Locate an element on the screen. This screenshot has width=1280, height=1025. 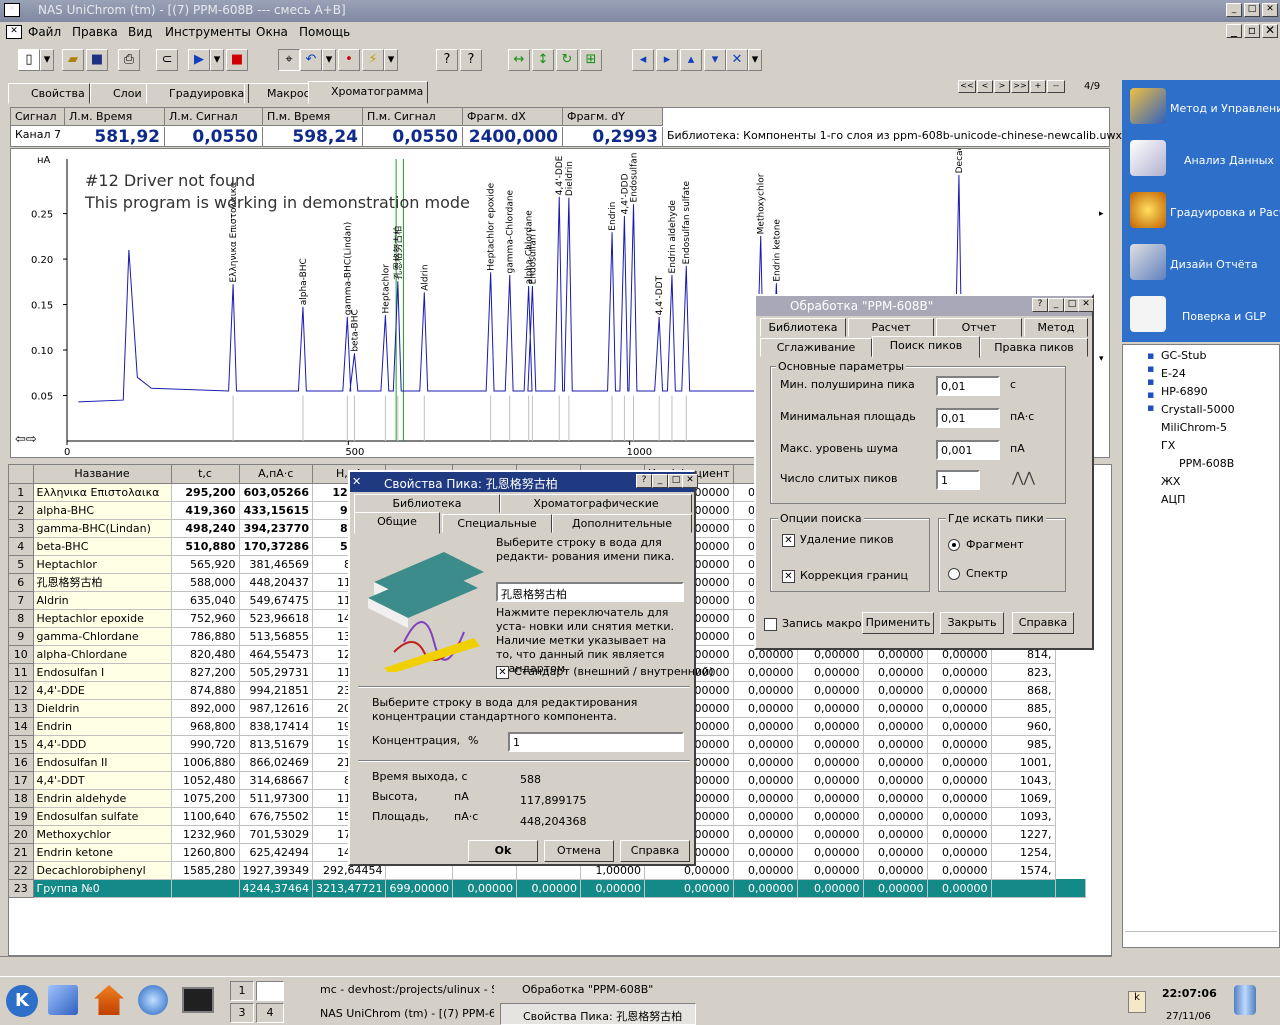
rt-cell: 1075,200 is located at coordinates (205, 798).